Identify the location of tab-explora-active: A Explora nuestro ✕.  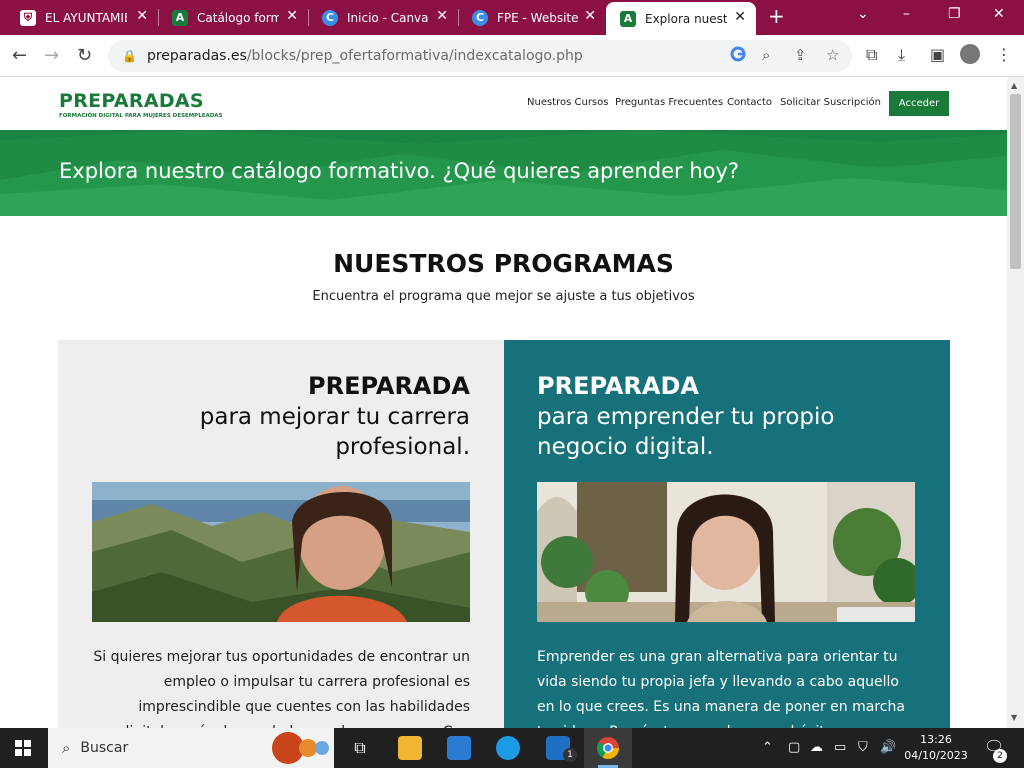
(681, 18).